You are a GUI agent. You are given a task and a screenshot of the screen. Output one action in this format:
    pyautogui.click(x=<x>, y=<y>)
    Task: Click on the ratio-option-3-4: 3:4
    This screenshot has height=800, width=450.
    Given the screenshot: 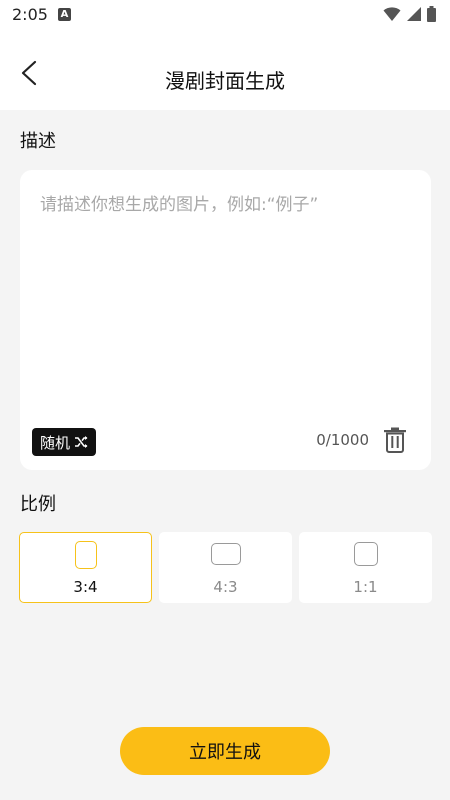 What is the action you would take?
    pyautogui.click(x=85, y=567)
    